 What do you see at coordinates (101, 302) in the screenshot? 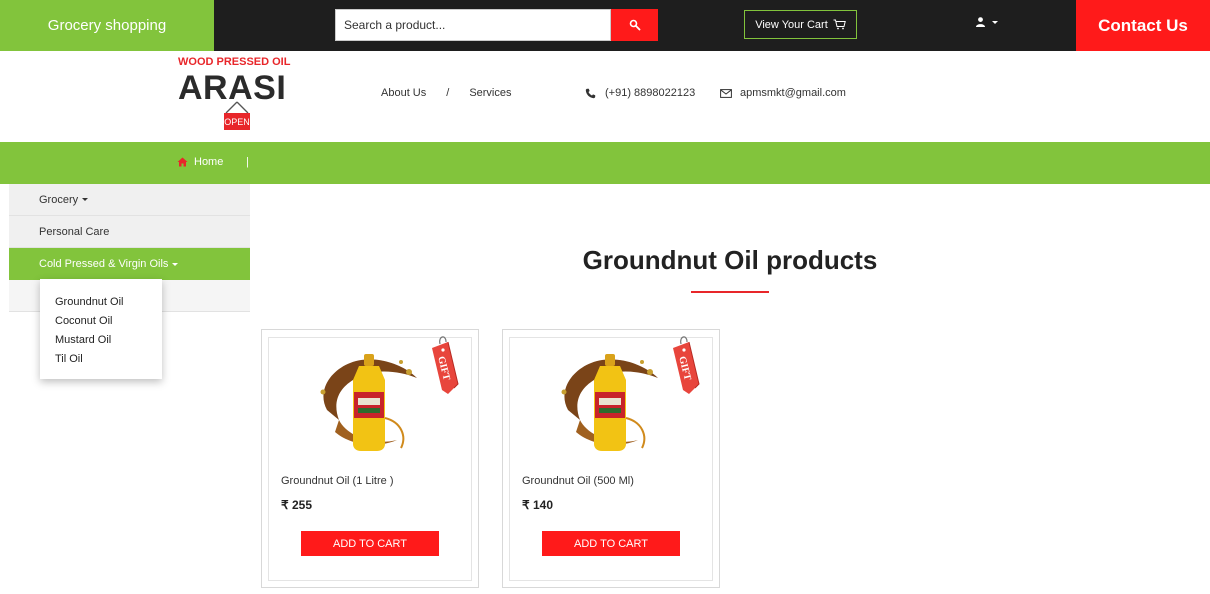
I see `dropdown-item-groundnut-oil: Groundnut Oil` at bounding box center [101, 302].